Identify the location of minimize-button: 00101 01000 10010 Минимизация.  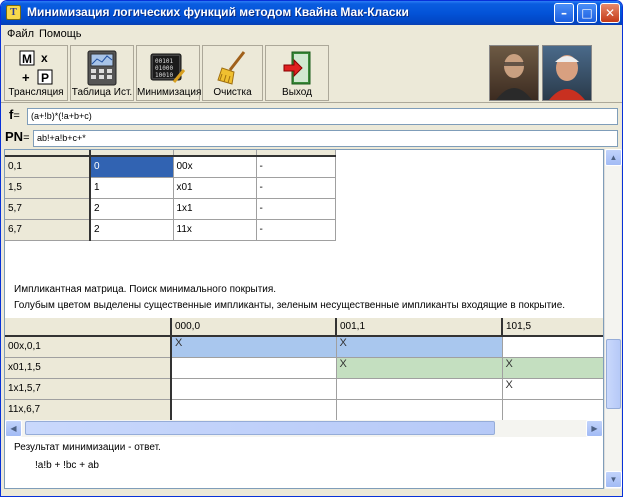
(169, 73).